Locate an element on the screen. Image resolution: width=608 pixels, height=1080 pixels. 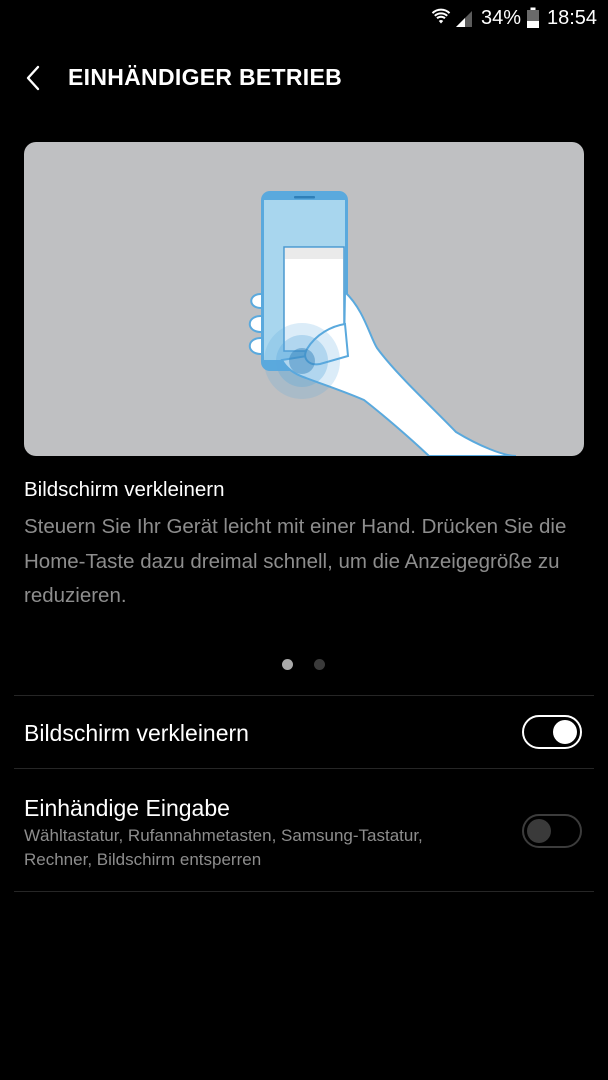
setting-title: Einhändige Eingabe is located at coordinates (127, 808).